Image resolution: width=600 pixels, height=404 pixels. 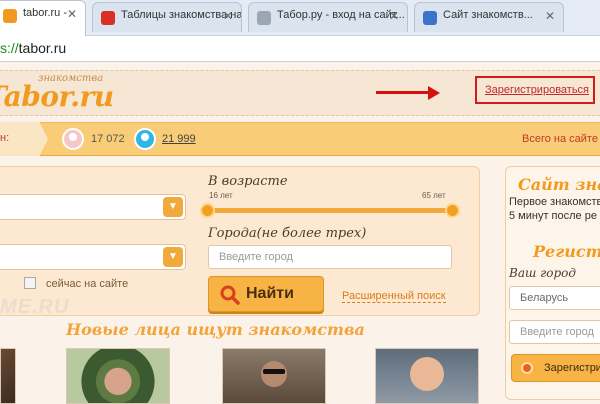 What do you see at coordinates (572, 368) in the screenshot?
I see `side-register-label: Зарегистрир` at bounding box center [572, 368].